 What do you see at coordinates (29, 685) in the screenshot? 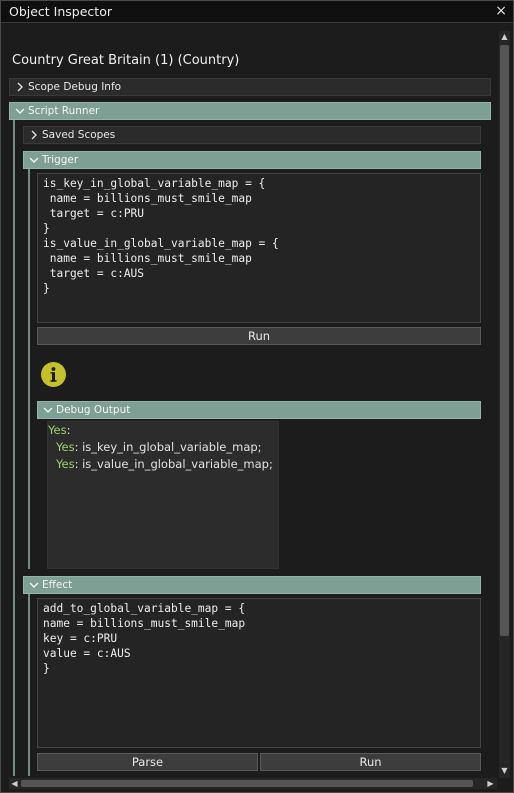
I see `effect-indent-line` at bounding box center [29, 685].